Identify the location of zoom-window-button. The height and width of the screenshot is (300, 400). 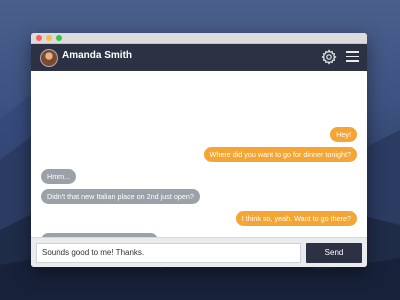
(59, 38).